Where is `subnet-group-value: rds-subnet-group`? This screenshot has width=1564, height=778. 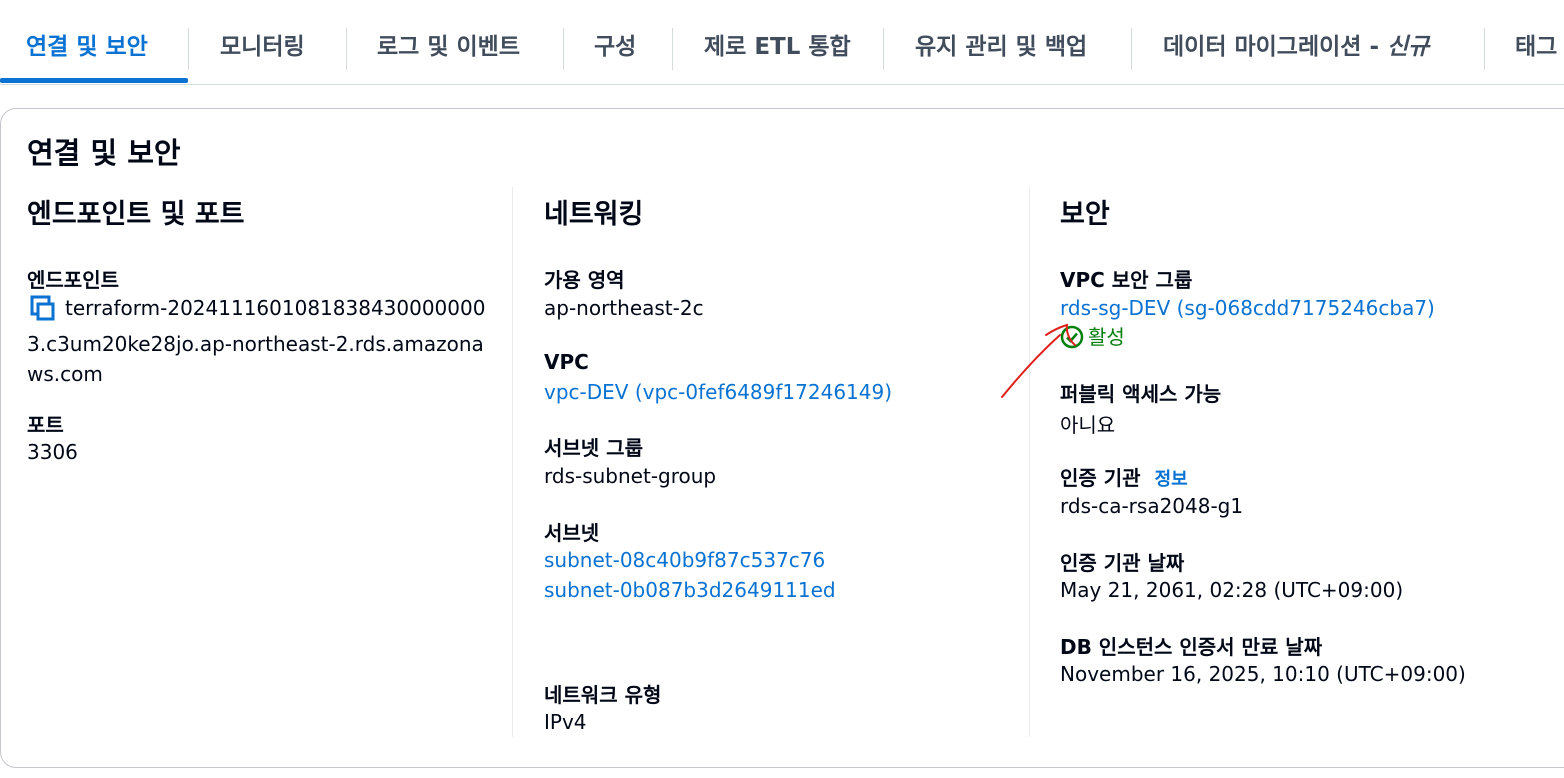
subnet-group-value: rds-subnet-group is located at coordinates (630, 476).